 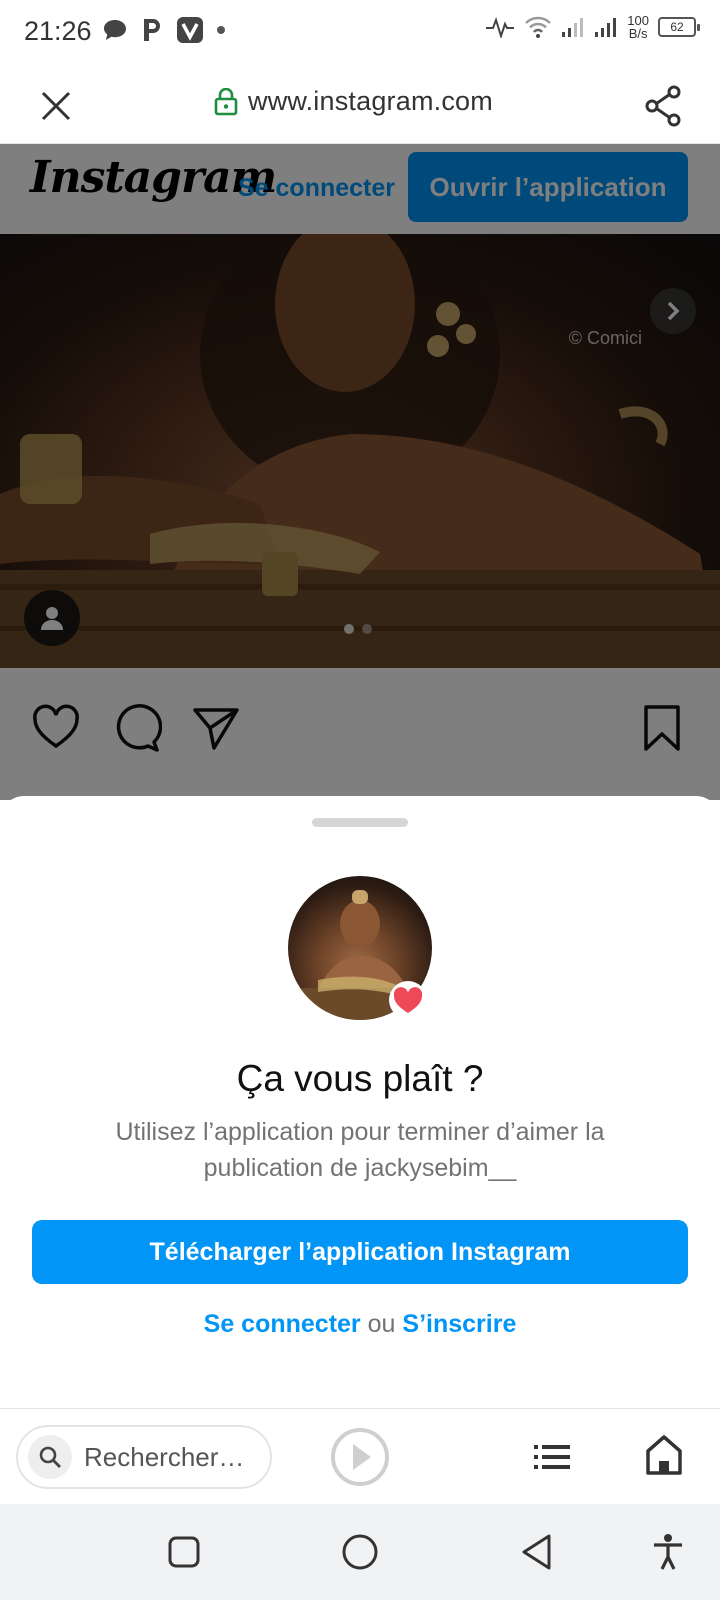 I want to click on or-text: ou, so click(x=381, y=1324).